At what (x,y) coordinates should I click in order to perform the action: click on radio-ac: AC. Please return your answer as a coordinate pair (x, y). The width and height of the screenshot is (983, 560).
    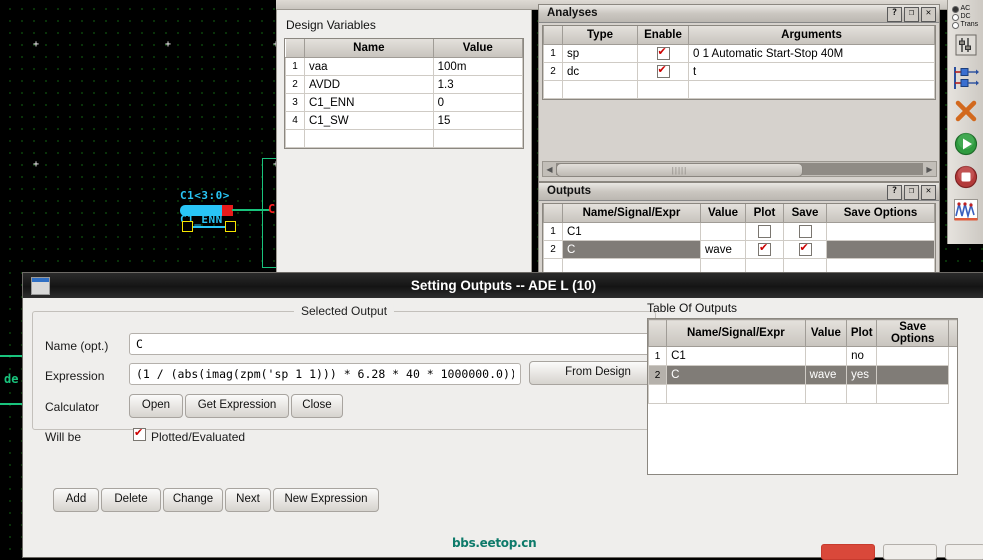
    Looking at the image, I should click on (966, 9).